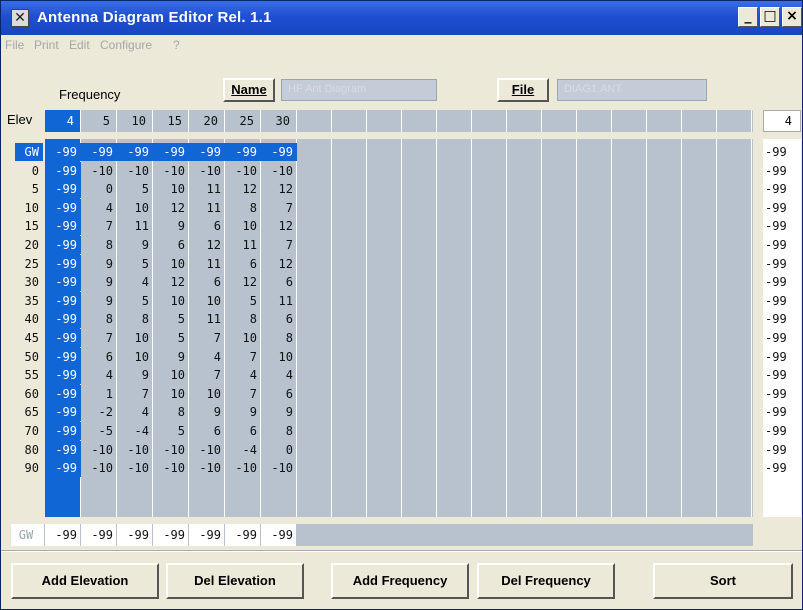 This screenshot has height=610, width=803. Describe the element at coordinates (400, 581) in the screenshot. I see `add-frequency-button: Add Frequency` at that location.